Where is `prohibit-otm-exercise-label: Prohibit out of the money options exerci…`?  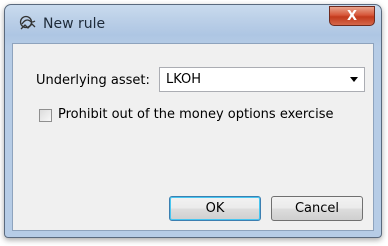 prohibit-otm-exercise-label: Prohibit out of the money options exerci… is located at coordinates (195, 114).